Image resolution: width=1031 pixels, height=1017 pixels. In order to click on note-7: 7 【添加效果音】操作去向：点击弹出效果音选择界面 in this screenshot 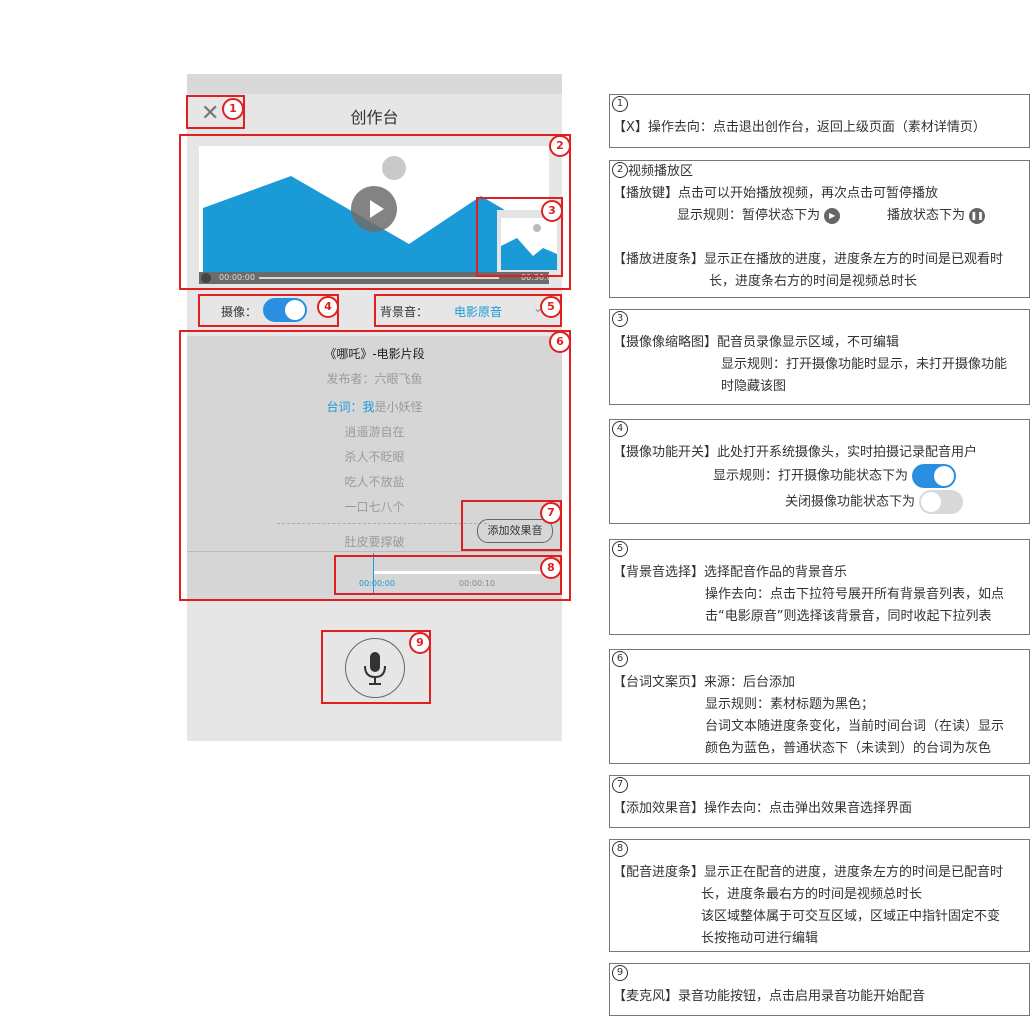, I will do `click(819, 801)`.